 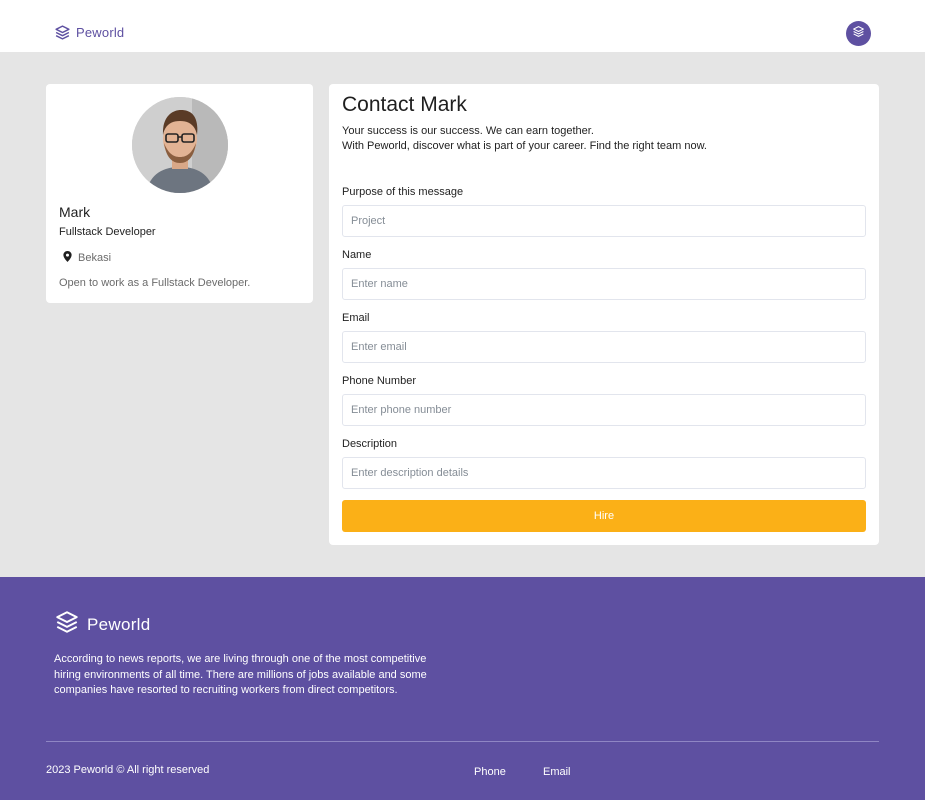 I want to click on hire-button: Hire, so click(x=604, y=516).